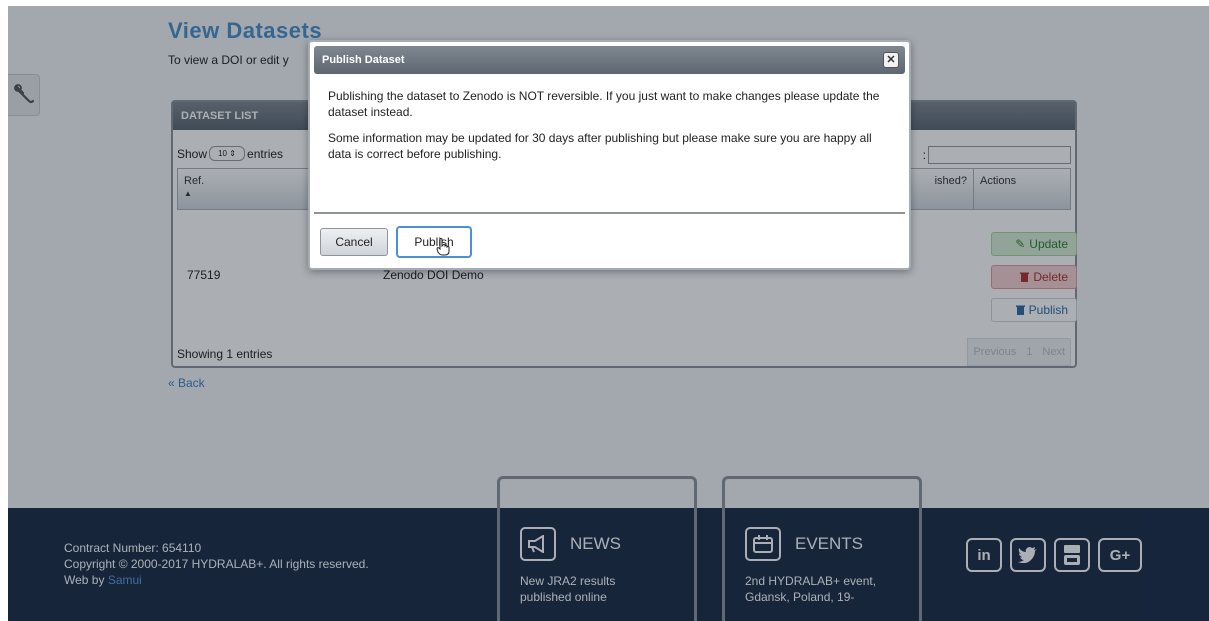 The height and width of the screenshot is (621, 1209). Describe the element at coordinates (609, 60) in the screenshot. I see `dialog-titlebar: Publish Dataset ✕` at that location.